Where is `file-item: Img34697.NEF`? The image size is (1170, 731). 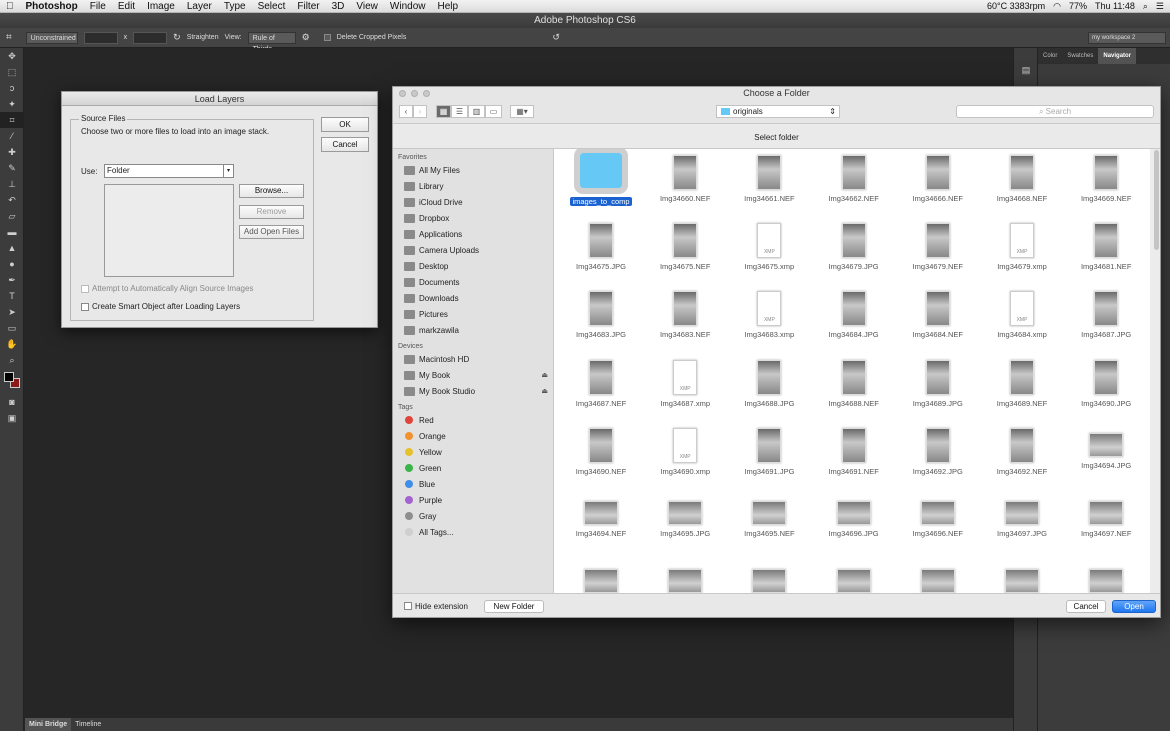
file-item: Img34697.NEF is located at coordinates (1106, 525).